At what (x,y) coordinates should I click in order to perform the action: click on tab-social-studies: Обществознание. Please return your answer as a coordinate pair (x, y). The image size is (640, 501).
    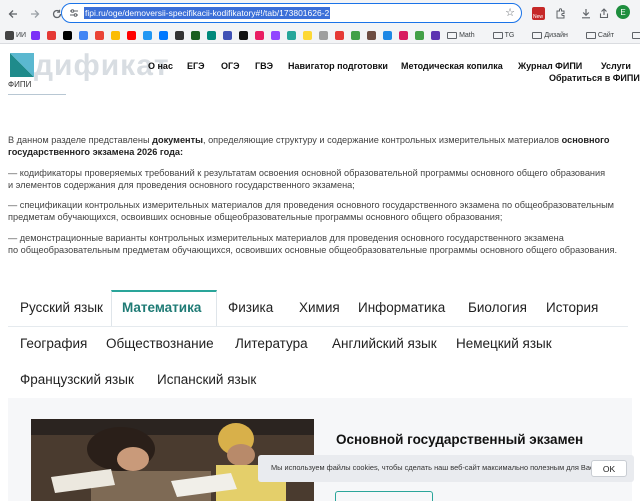
    Looking at the image, I should click on (160, 343).